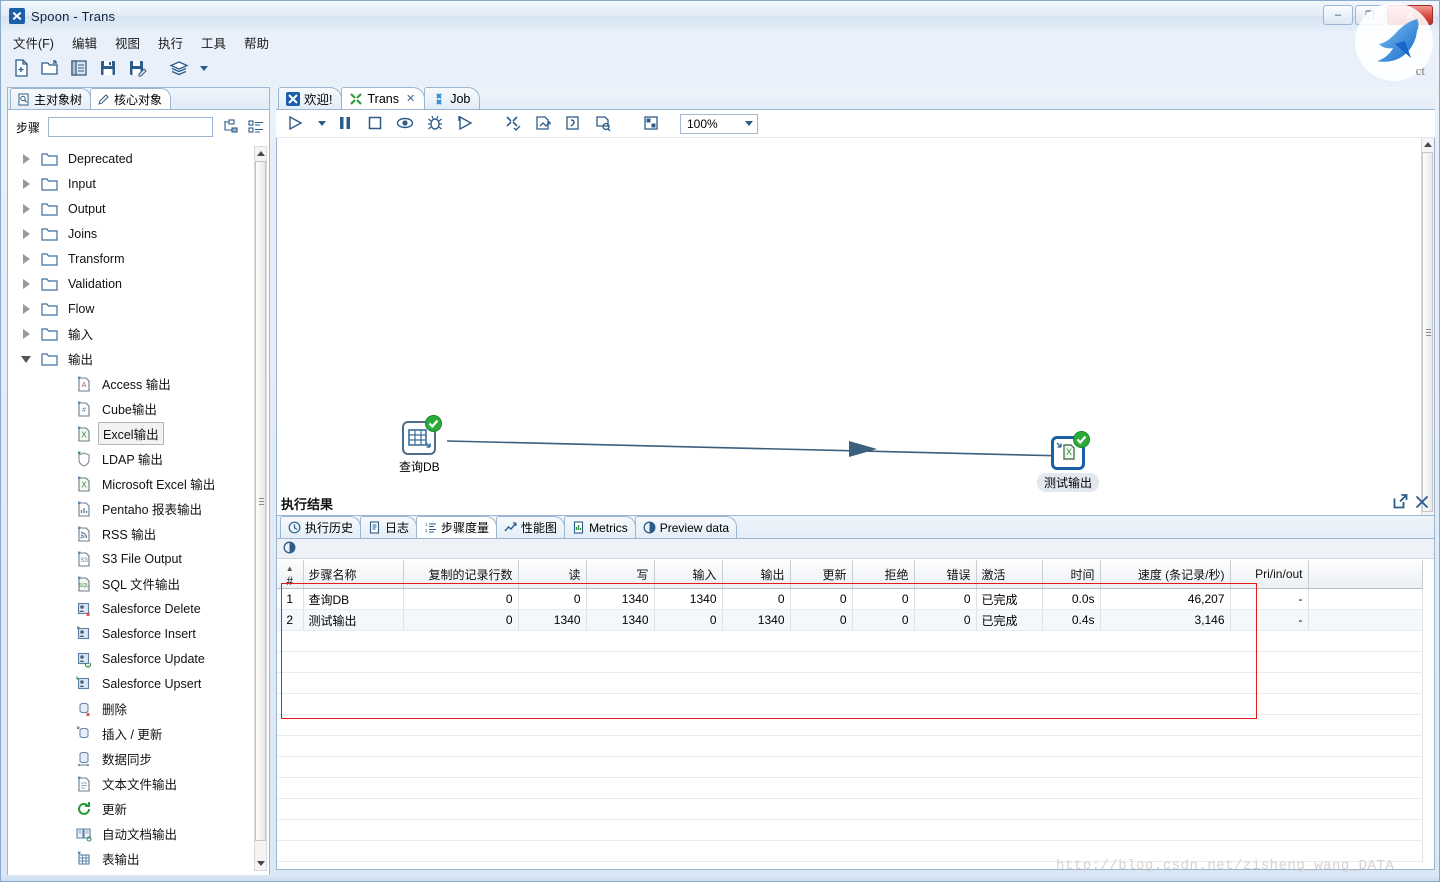 This screenshot has width=1440, height=882. What do you see at coordinates (290, 574) in the screenshot?
I see `col-header-num: ▲ #` at bounding box center [290, 574].